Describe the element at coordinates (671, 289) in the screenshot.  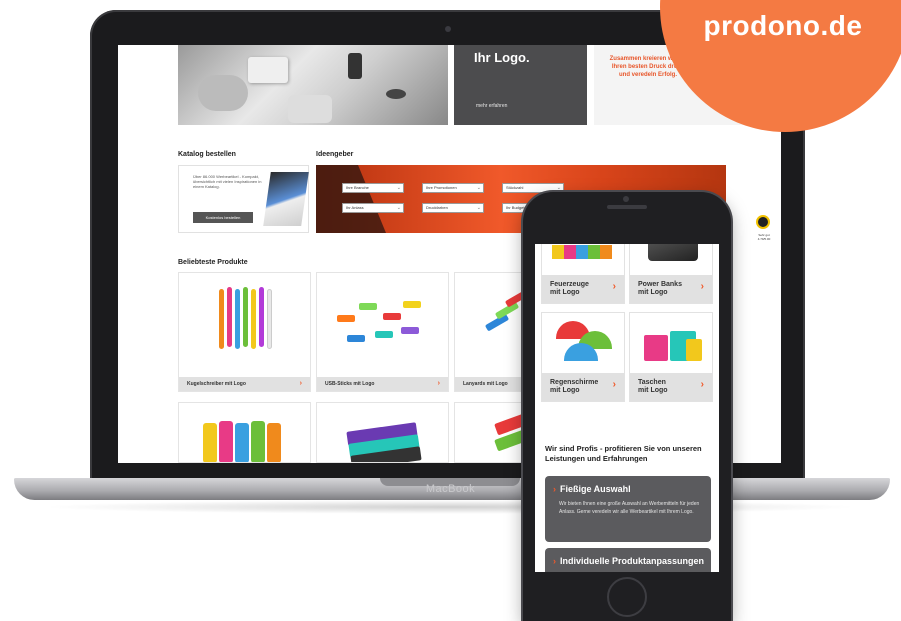
I see `mobile-card-label: Power Banks mit Logo ›` at that location.